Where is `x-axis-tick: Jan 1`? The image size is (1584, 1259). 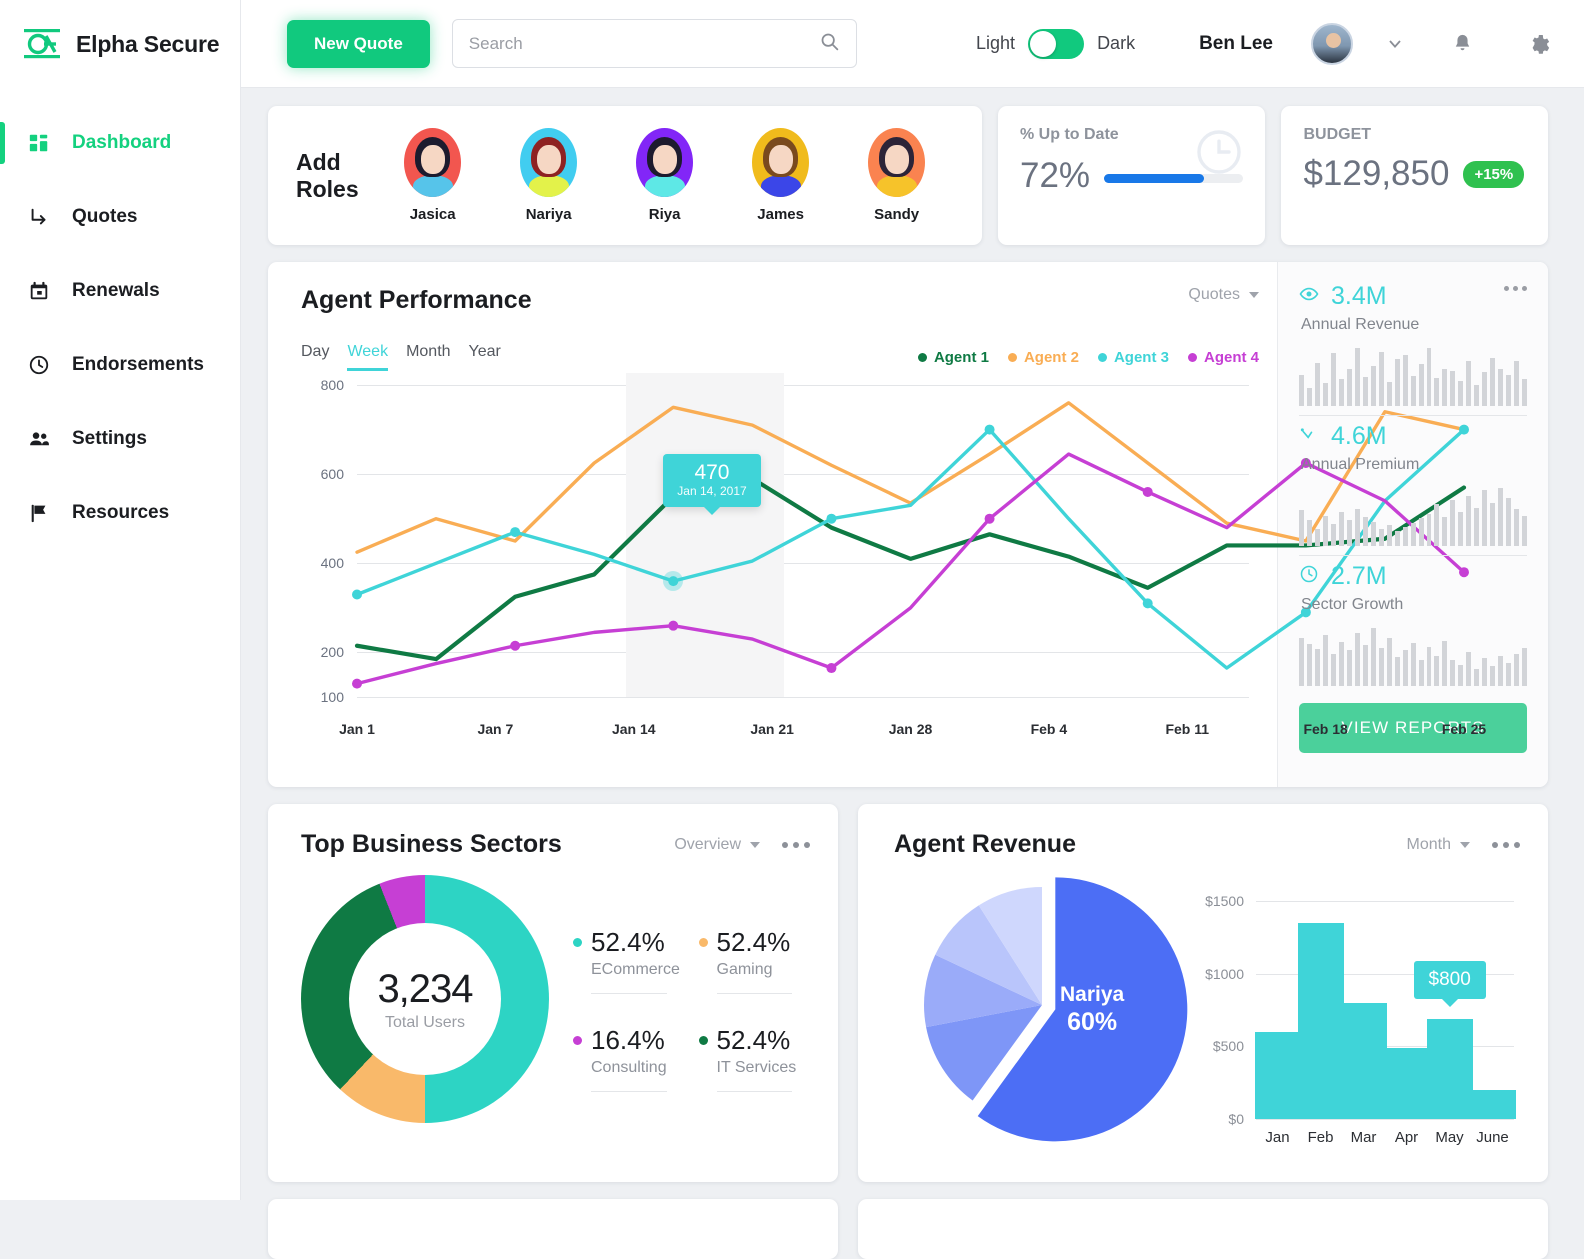
x-axis-tick: Jan 1 is located at coordinates (357, 729).